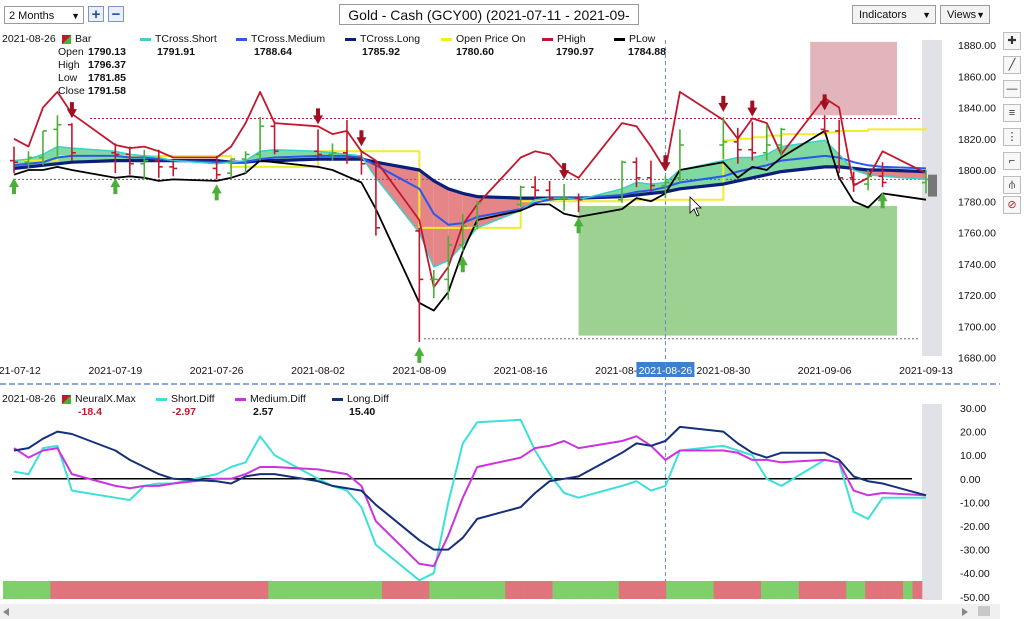  Describe the element at coordinates (29, 39) in the screenshot. I see `price-legend: 2021-08-26` at that location.